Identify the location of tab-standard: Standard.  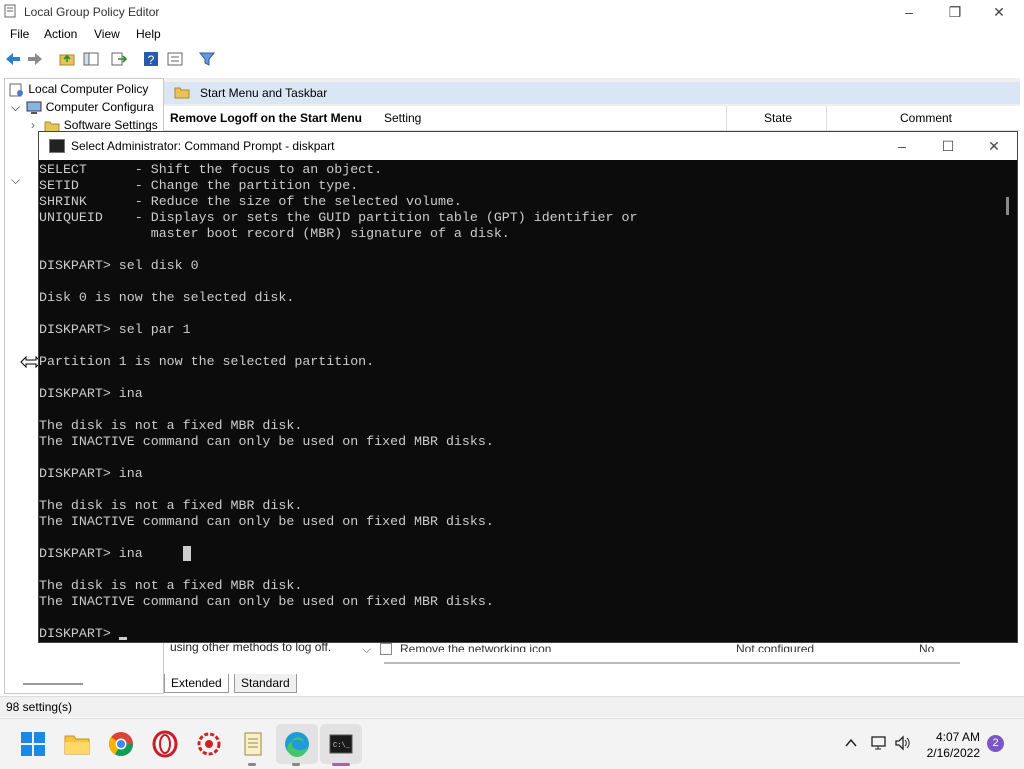
(265, 683).